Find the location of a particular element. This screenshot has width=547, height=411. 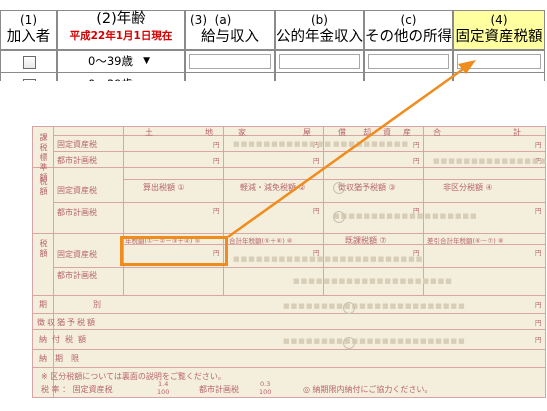

col-header: 産 is located at coordinates (407, 132).